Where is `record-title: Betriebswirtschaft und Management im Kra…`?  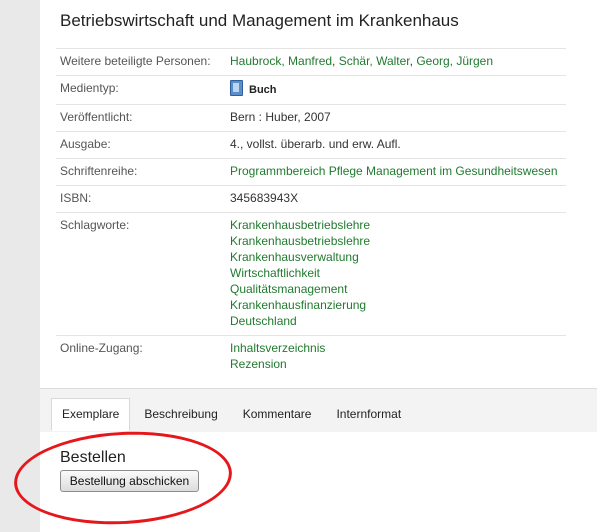
record-title: Betriebswirtschaft und Management im Kra… is located at coordinates (259, 20).